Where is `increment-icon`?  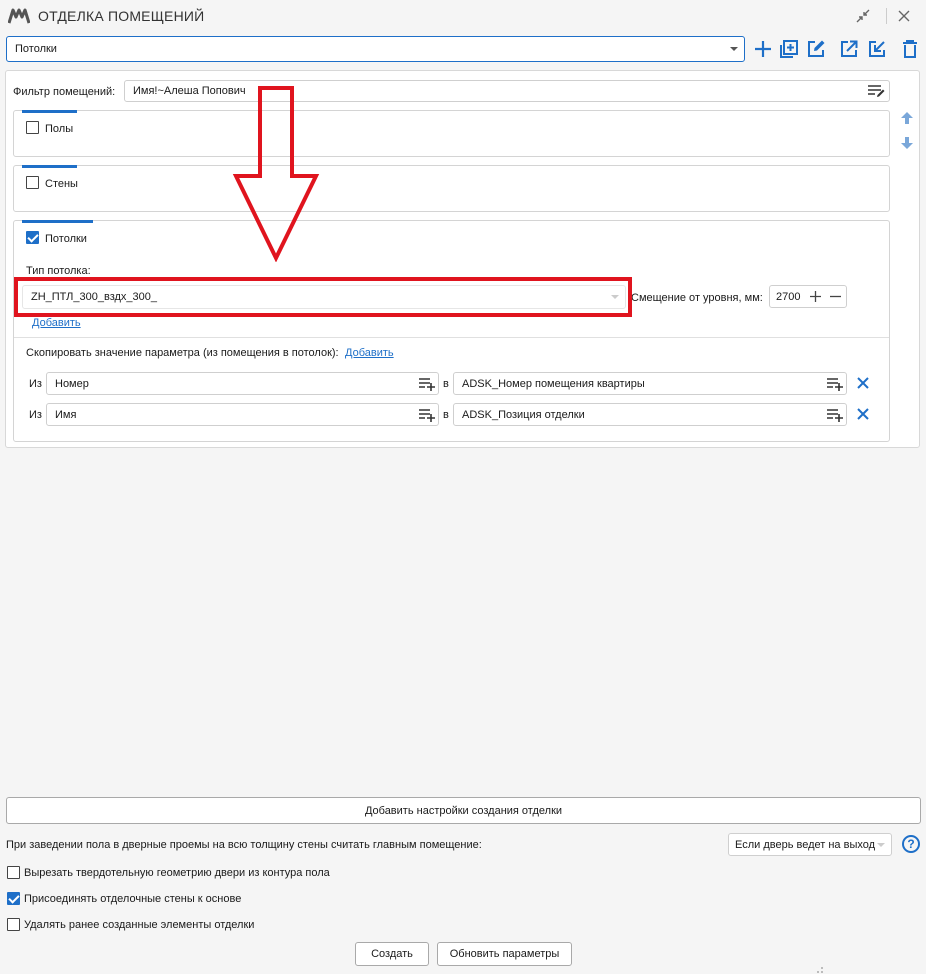 increment-icon is located at coordinates (815, 296).